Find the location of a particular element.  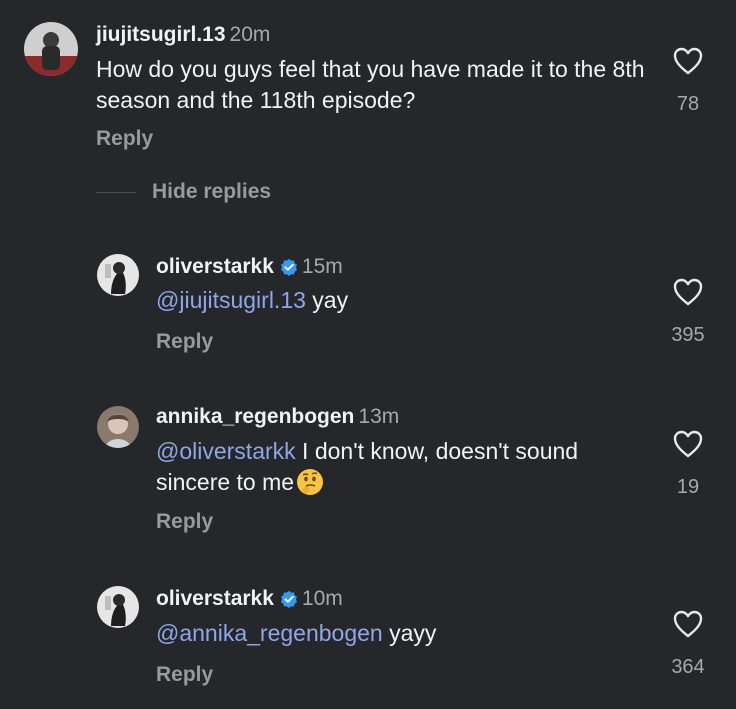

hide-replies-toggle: Hide replies is located at coordinates (183, 192).